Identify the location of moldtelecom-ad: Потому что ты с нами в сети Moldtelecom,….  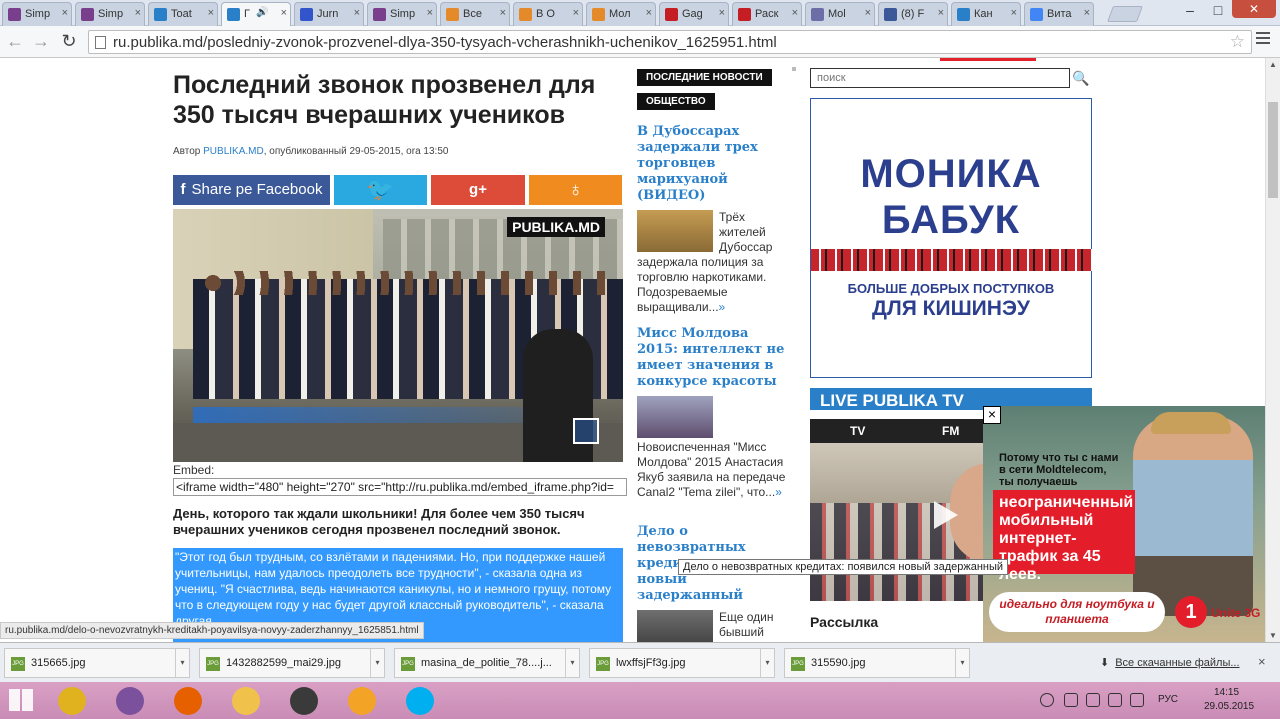
(1124, 524).